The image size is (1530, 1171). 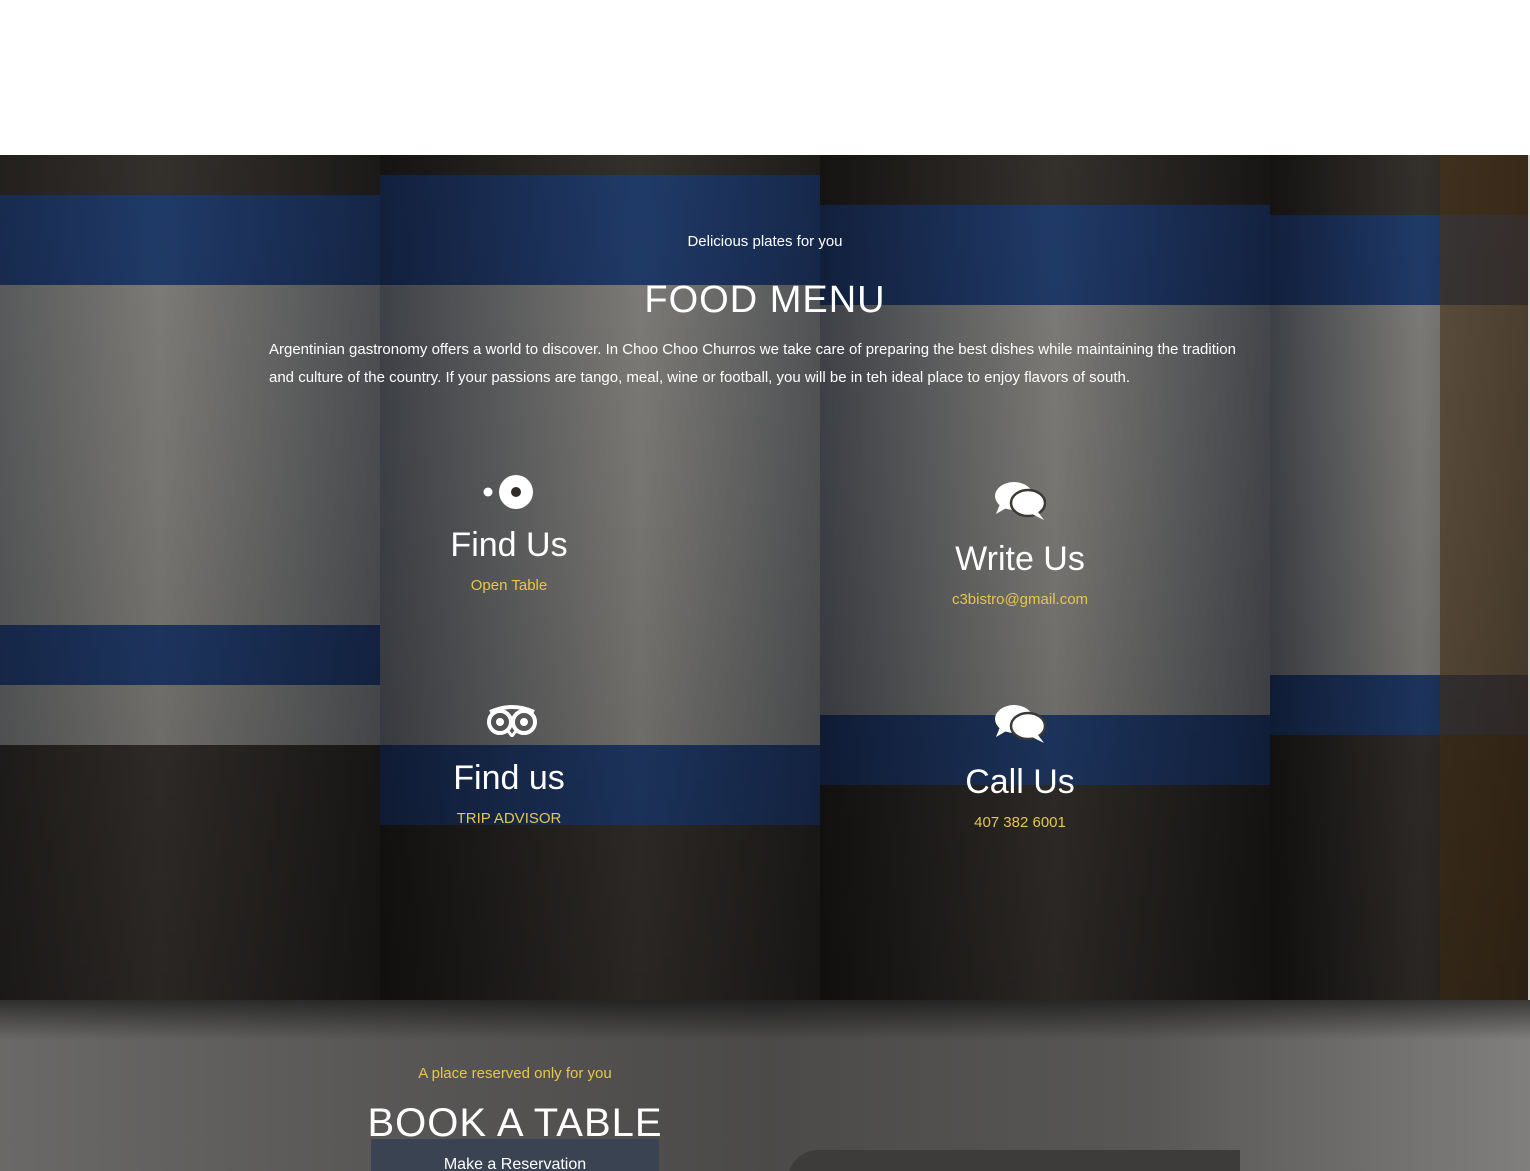 What do you see at coordinates (765, 1020) in the screenshot?
I see `section-shadow` at bounding box center [765, 1020].